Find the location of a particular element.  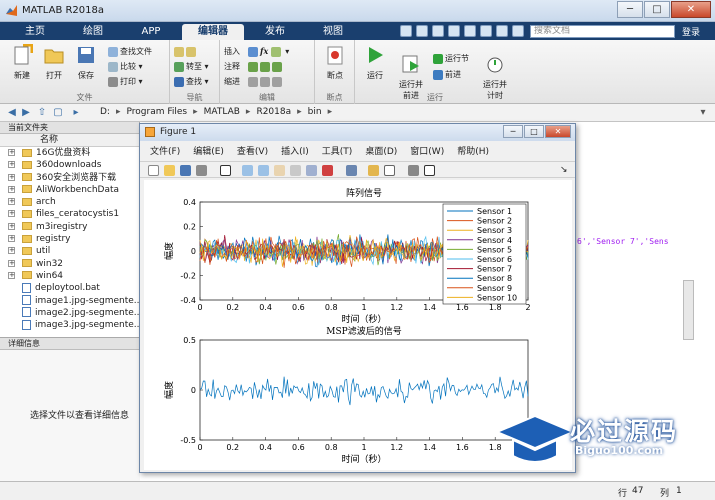

minimize-button: ─ is located at coordinates (630, 9).